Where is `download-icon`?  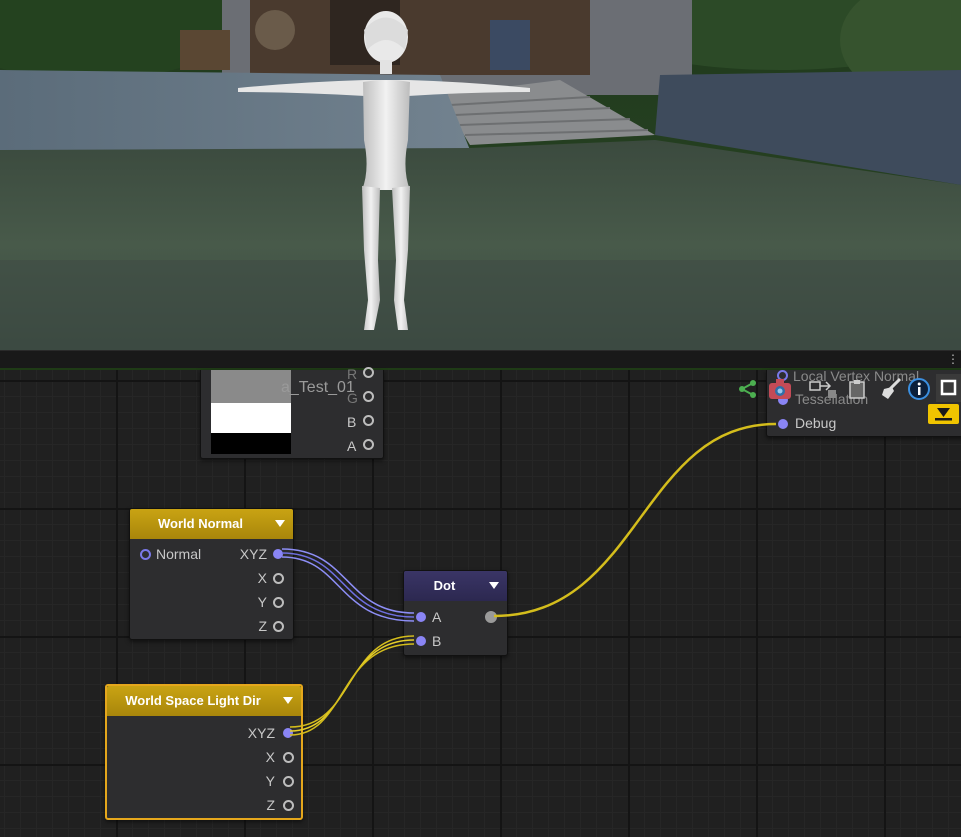 download-icon is located at coordinates (943, 415).